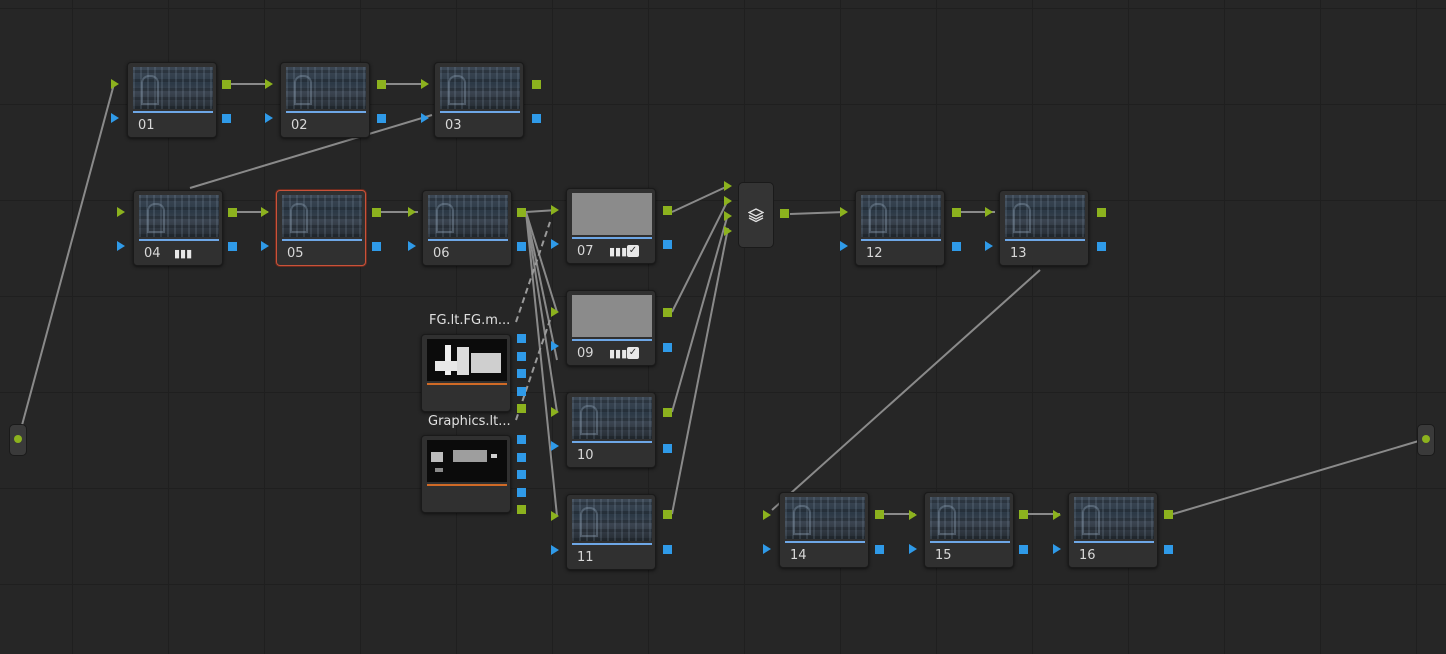 This screenshot has height=654, width=1446. What do you see at coordinates (756, 215) in the screenshot?
I see `layer-mixer-node` at bounding box center [756, 215].